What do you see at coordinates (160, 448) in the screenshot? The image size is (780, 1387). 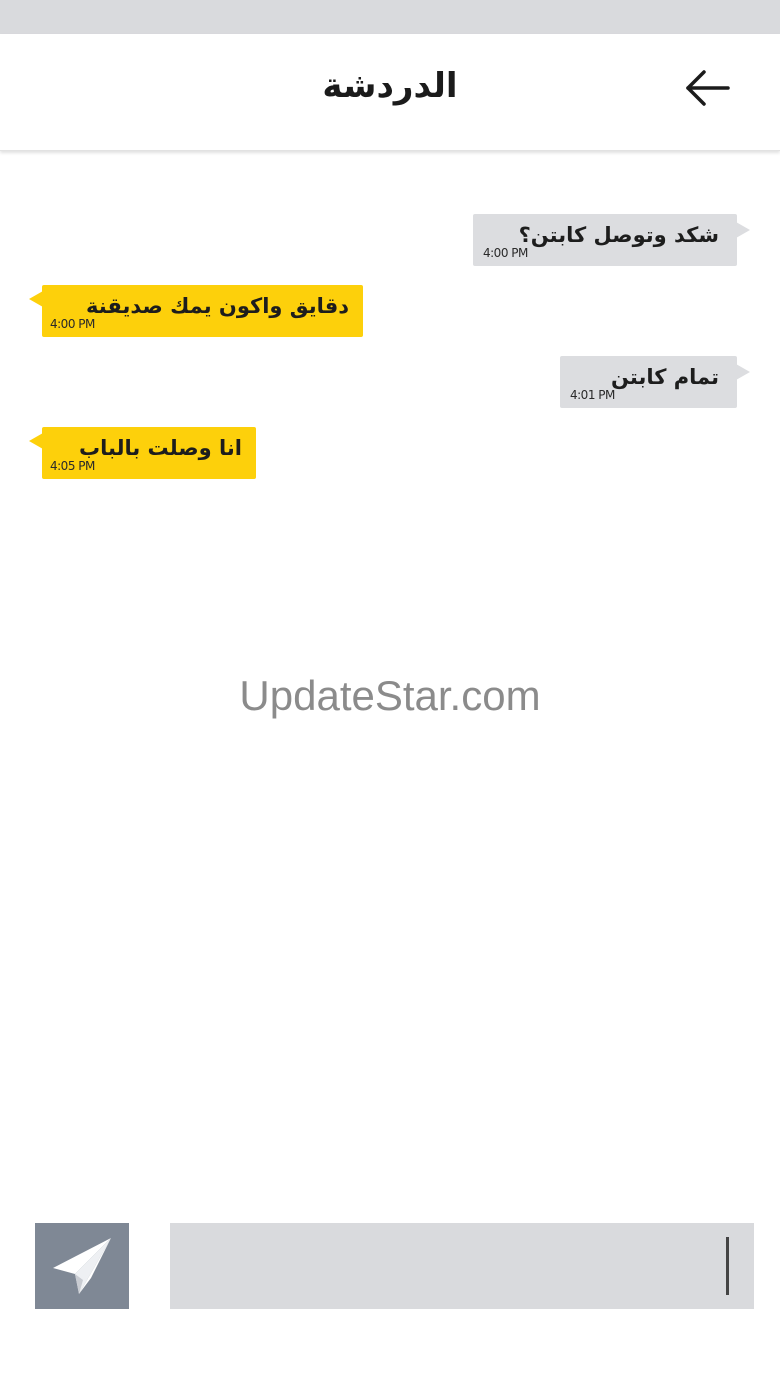 I see `message-text: انا وصلت بالباب` at bounding box center [160, 448].